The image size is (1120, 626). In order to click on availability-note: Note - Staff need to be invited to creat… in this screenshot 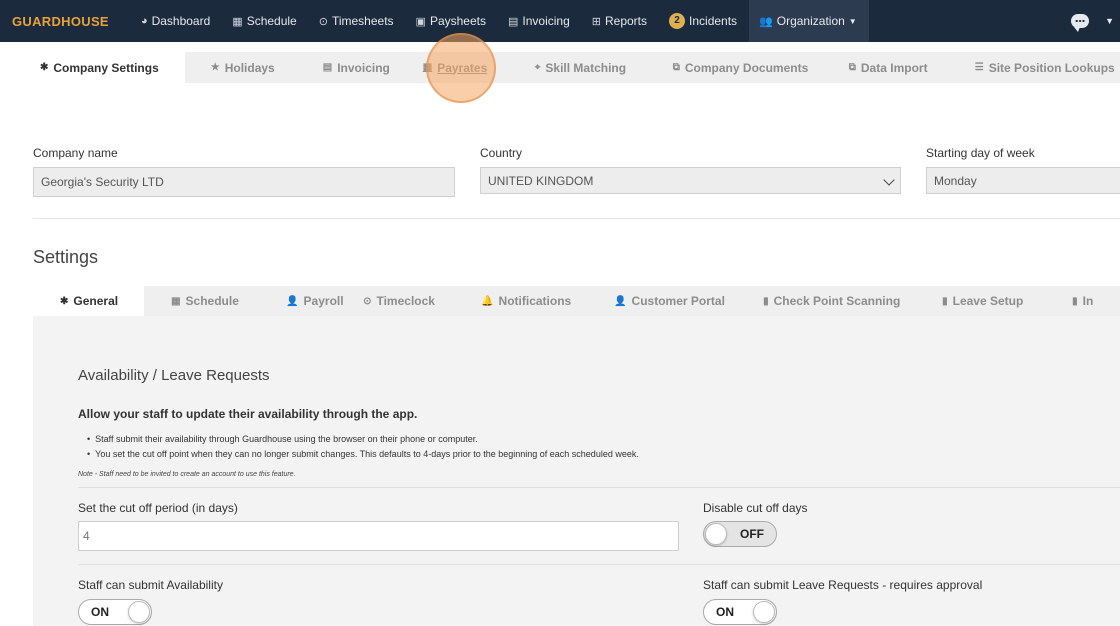, I will do `click(187, 474)`.